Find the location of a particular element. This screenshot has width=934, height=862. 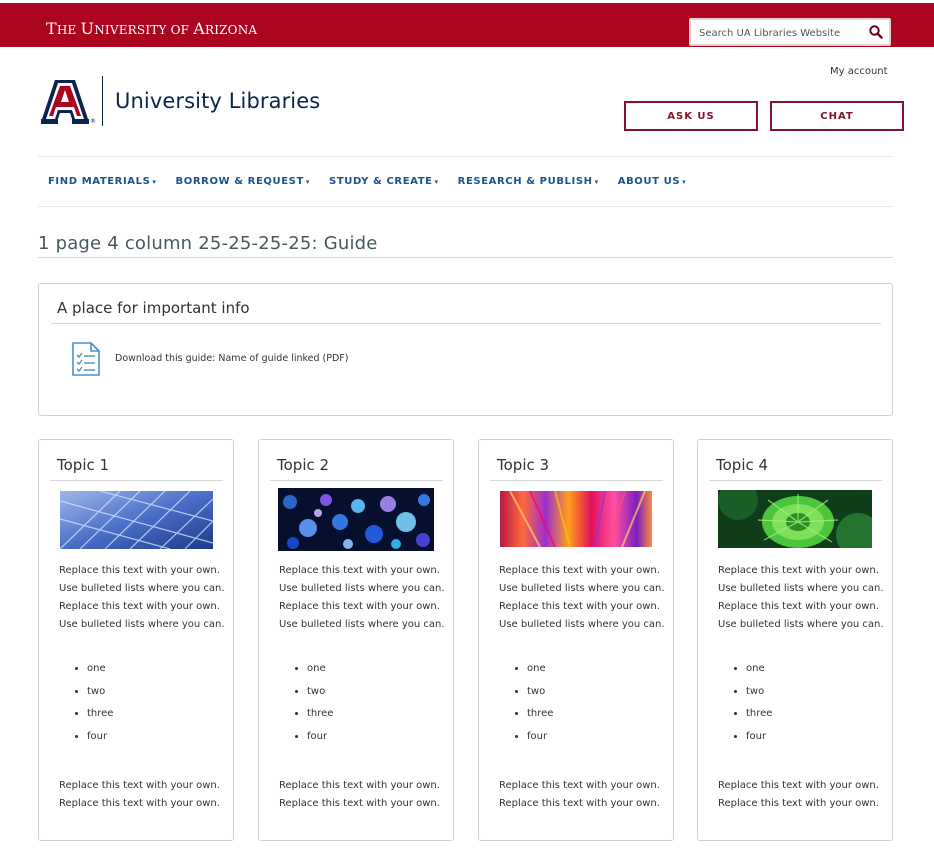

search-icon is located at coordinates (876, 32).